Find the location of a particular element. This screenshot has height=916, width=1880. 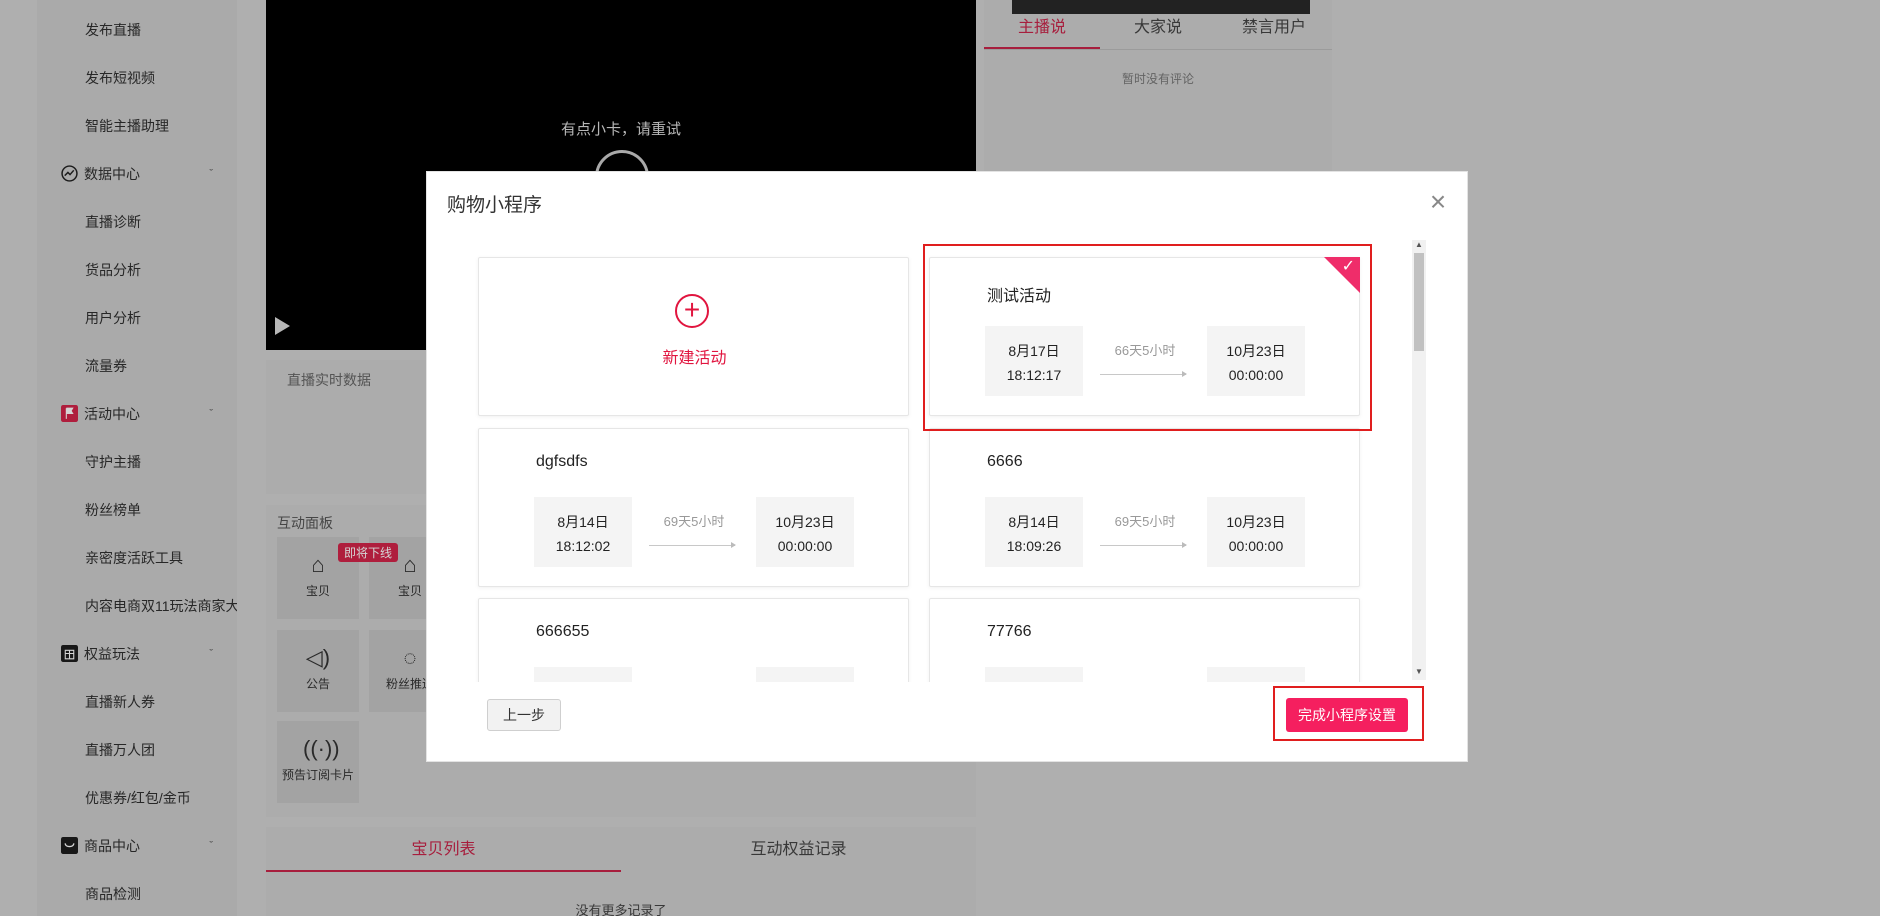

prev-step-button: 上一步 is located at coordinates (524, 715).